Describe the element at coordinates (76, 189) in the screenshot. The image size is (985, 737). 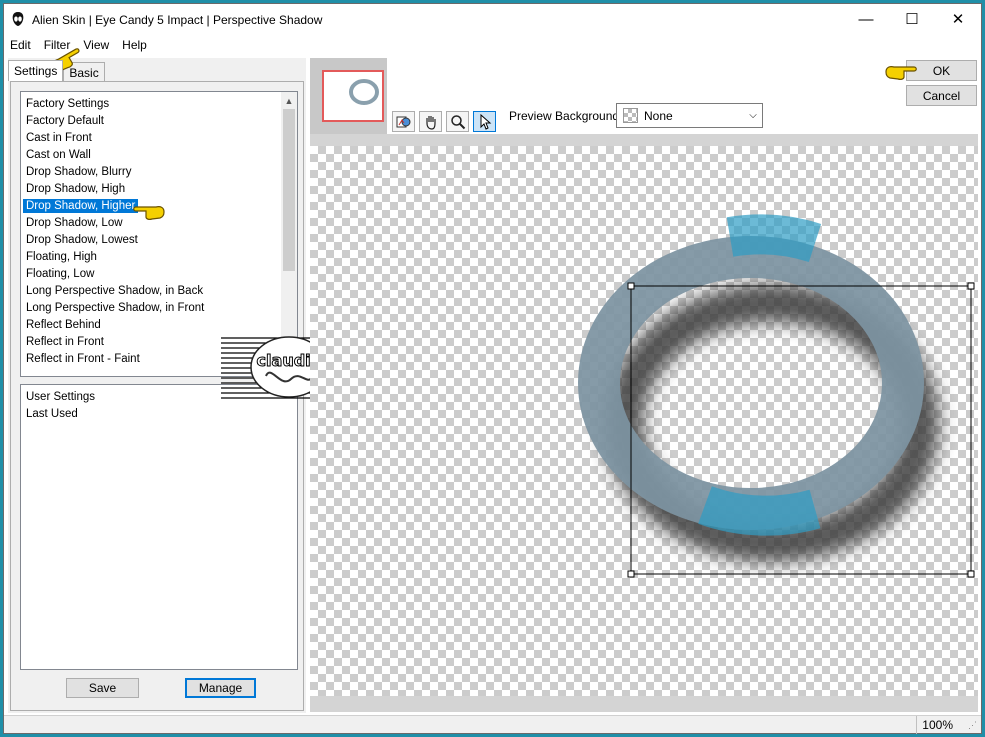
I see `list-item-label: Drop Shadow, High` at that location.